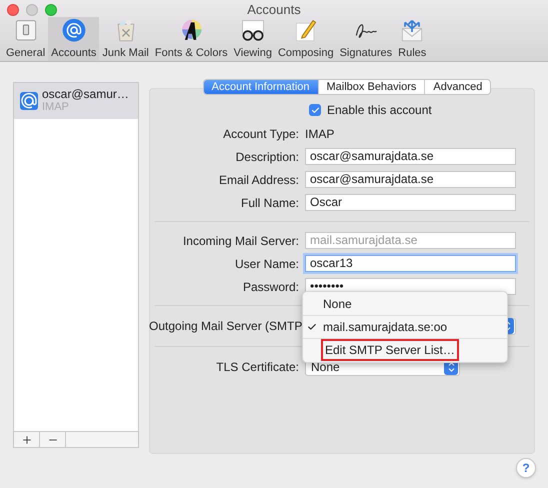 The image size is (548, 488). I want to click on account-type-value: IMAP, so click(319, 134).